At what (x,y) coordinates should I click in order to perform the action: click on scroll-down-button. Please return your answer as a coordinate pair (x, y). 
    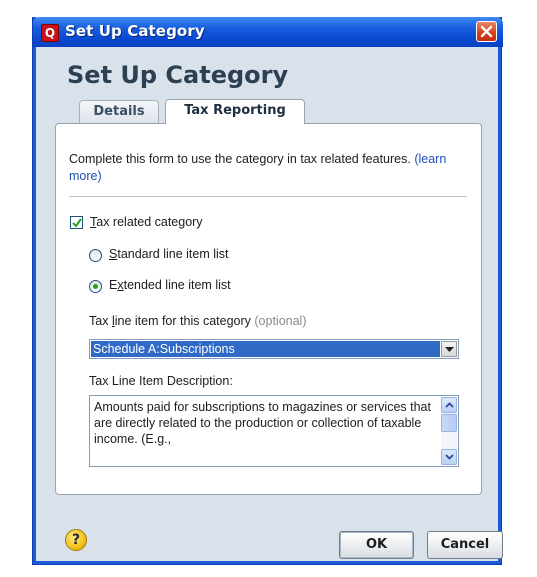
    Looking at the image, I should click on (449, 457).